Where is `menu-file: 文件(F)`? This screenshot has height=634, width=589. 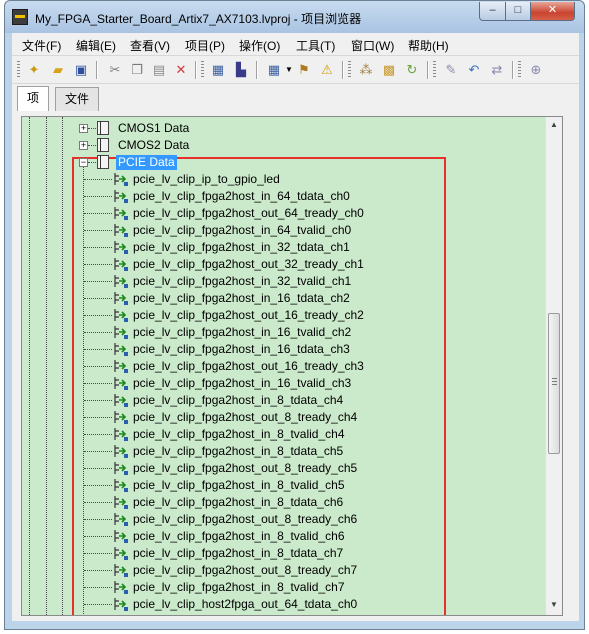
menu-file: 文件(F) is located at coordinates (41, 45).